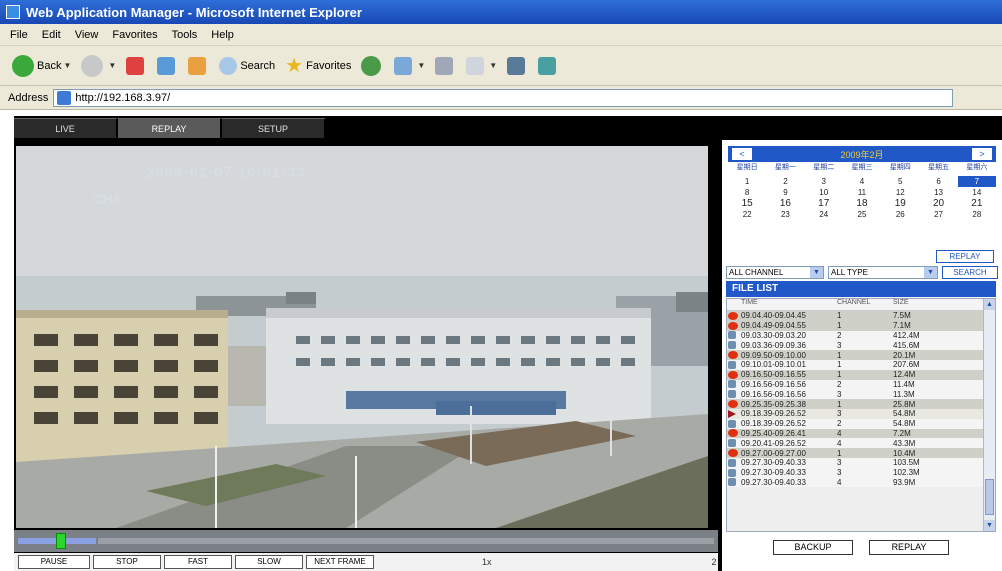 The width and height of the screenshot is (1002, 571). I want to click on calendar-day: 8, so click(747, 192).